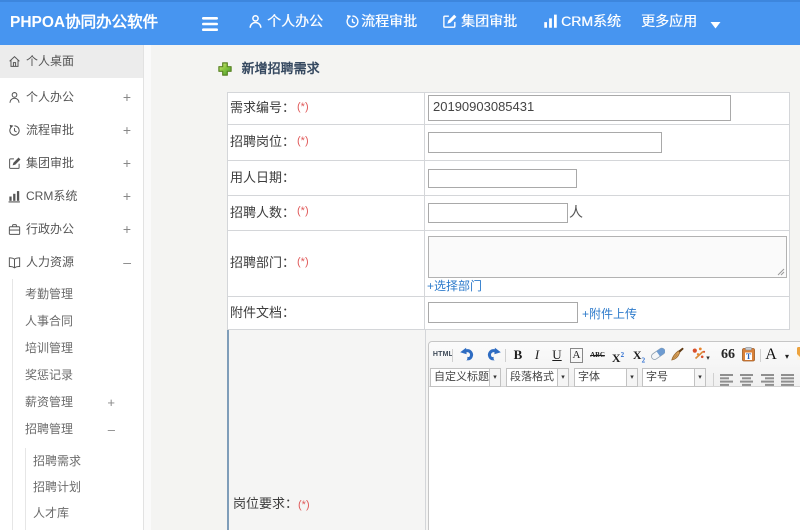  Describe the element at coordinates (748, 356) in the screenshot. I see `svg-text: T` at that location.